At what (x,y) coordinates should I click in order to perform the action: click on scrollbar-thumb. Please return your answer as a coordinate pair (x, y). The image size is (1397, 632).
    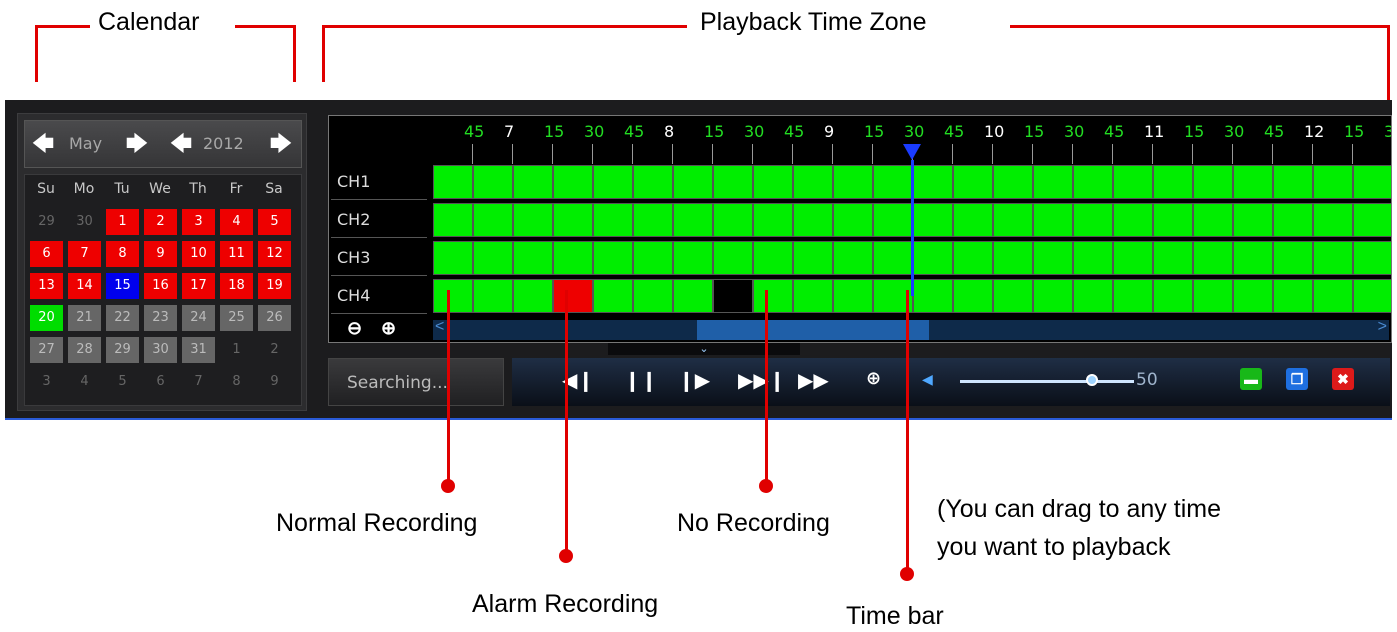
    Looking at the image, I should click on (813, 330).